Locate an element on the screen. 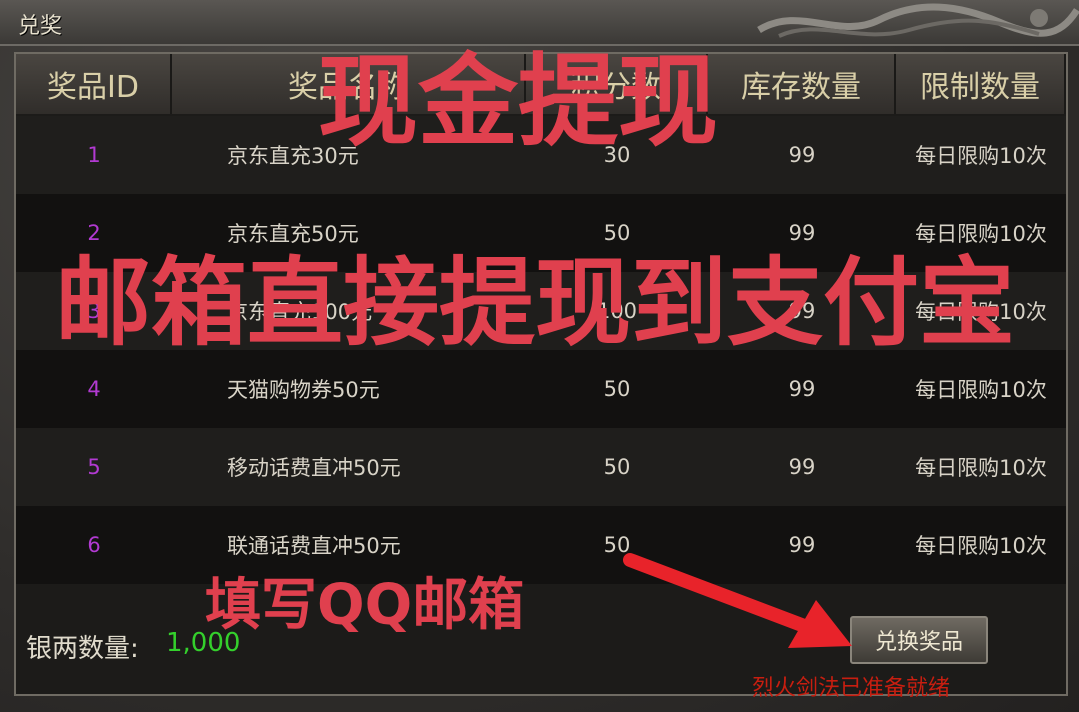 This screenshot has width=1079, height=712. prize-id: 6 is located at coordinates (94, 545).